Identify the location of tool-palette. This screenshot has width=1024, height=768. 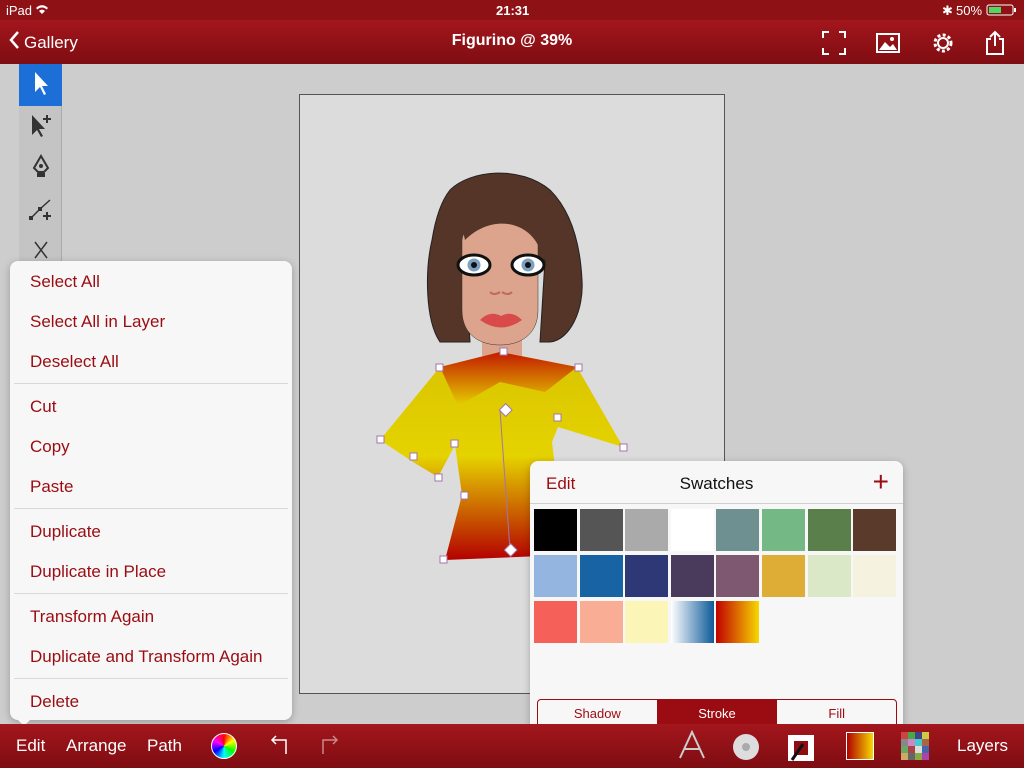
(40, 169).